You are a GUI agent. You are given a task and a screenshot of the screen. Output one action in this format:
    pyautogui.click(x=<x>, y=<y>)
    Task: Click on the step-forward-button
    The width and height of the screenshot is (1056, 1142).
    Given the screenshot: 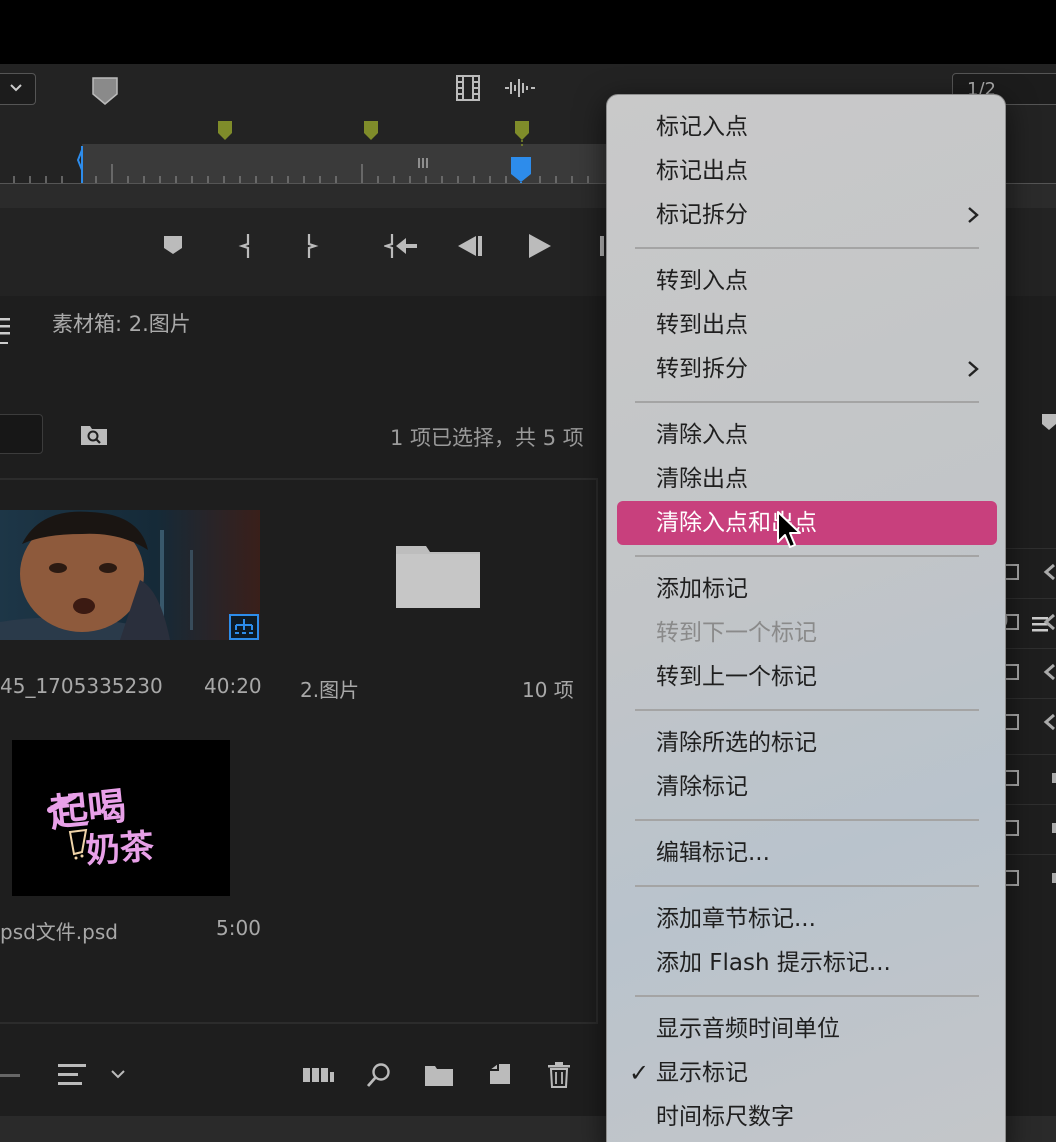 What is the action you would take?
    pyautogui.click(x=602, y=246)
    